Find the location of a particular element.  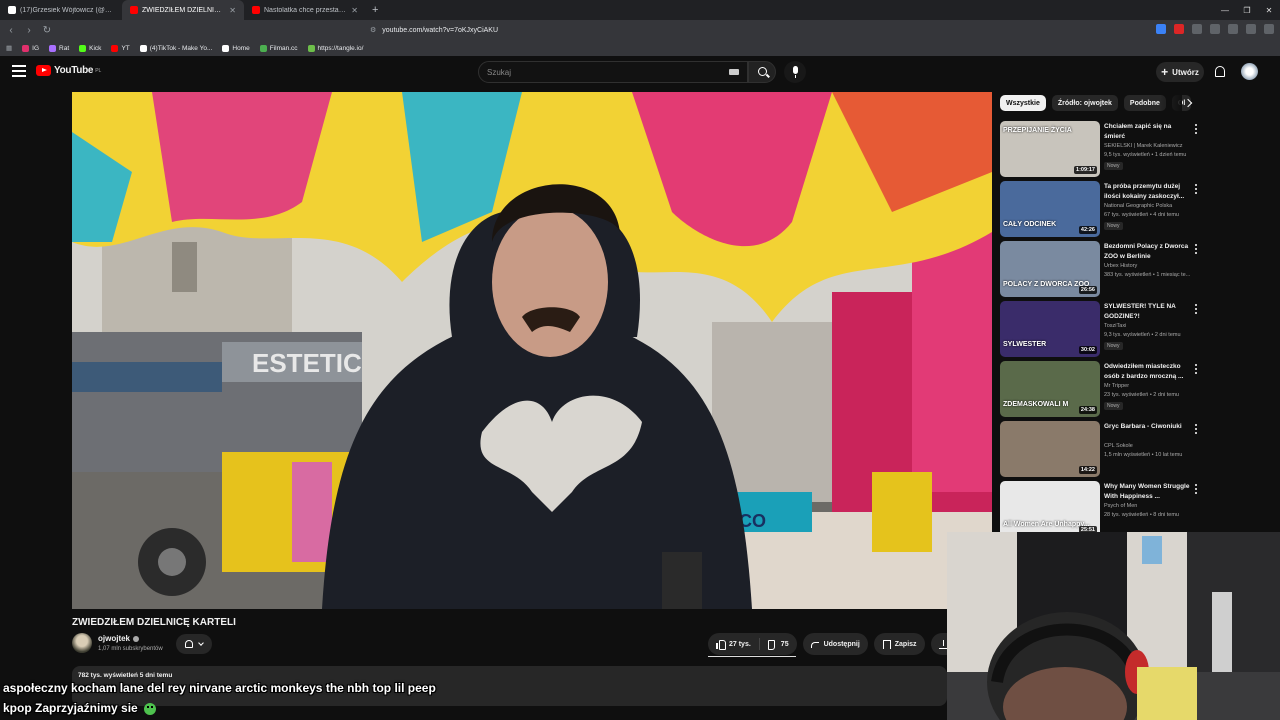

close-window-icon: ✕ is located at coordinates (1269, 10).